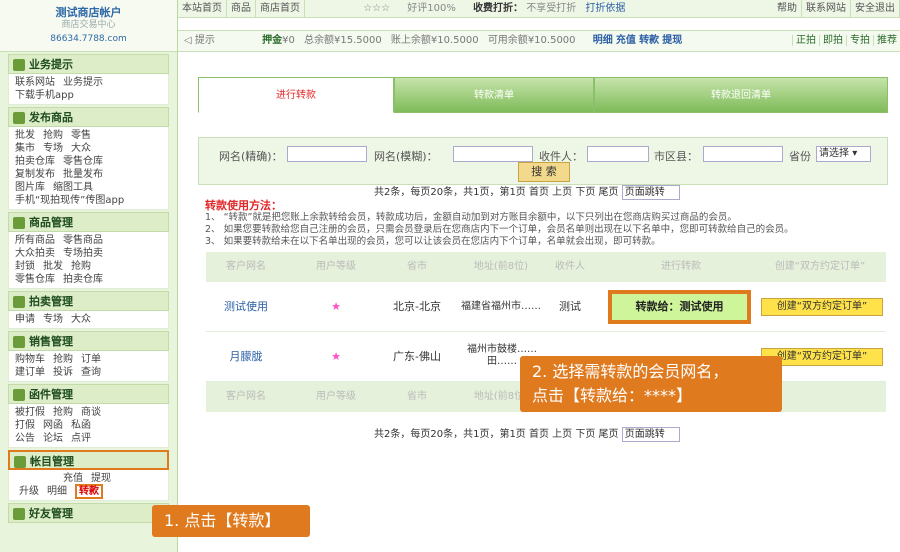 Image resolution: width=900 pixels, height=552 pixels. What do you see at coordinates (551, 40) in the screenshot?
I see `avail-value: ¥10.5000` at bounding box center [551, 40].